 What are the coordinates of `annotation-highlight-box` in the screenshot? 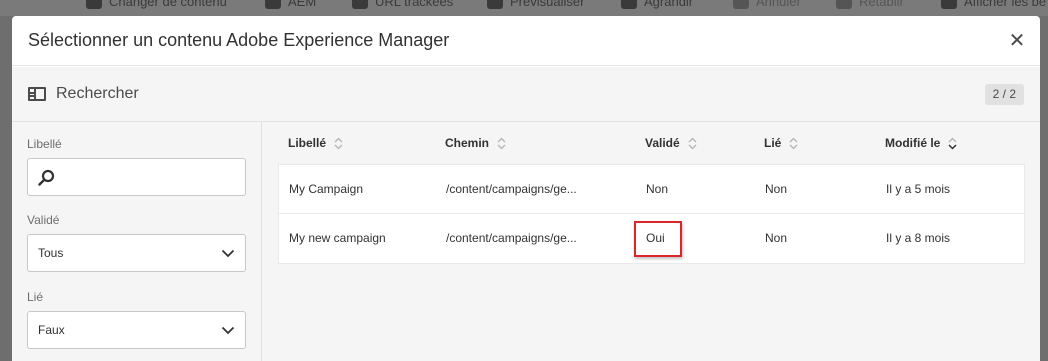 It's located at (658, 239).